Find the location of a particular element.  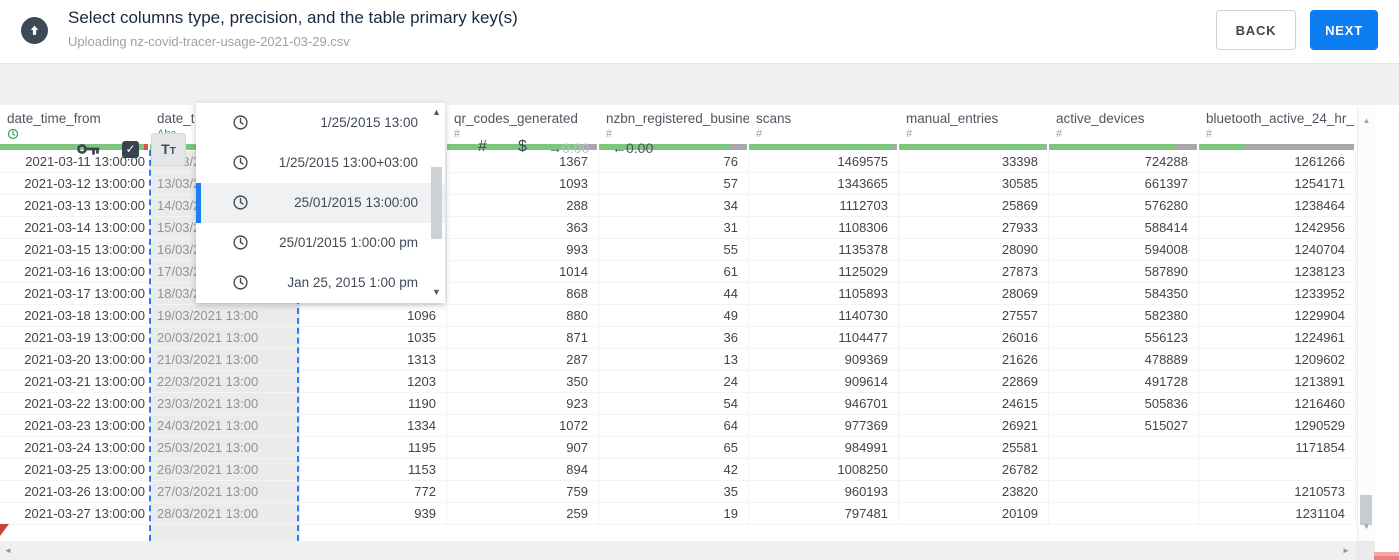

currency-type-button: $ is located at coordinates (522, 147).